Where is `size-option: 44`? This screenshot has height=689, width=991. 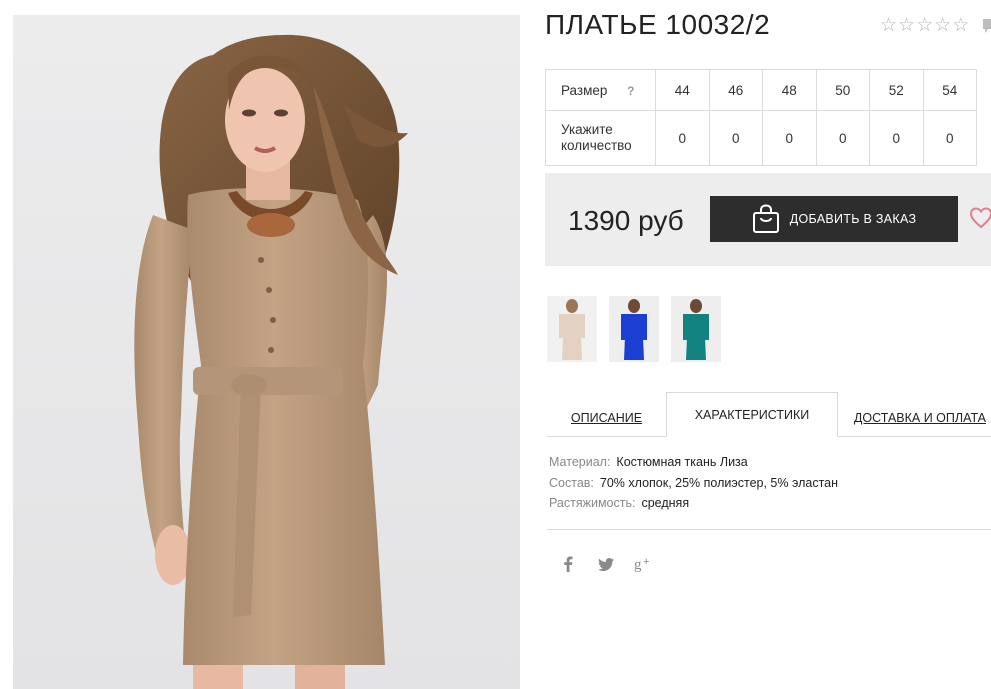
size-option: 44 is located at coordinates (682, 90).